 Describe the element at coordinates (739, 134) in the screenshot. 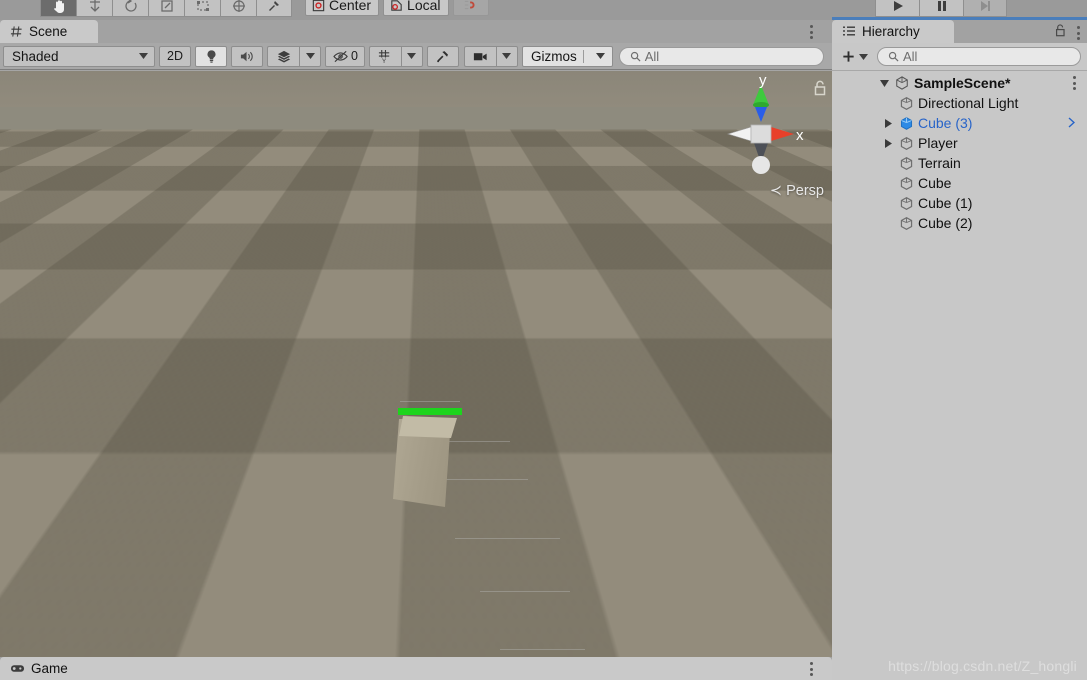

I see `gizmo-axis-neg-x` at that location.